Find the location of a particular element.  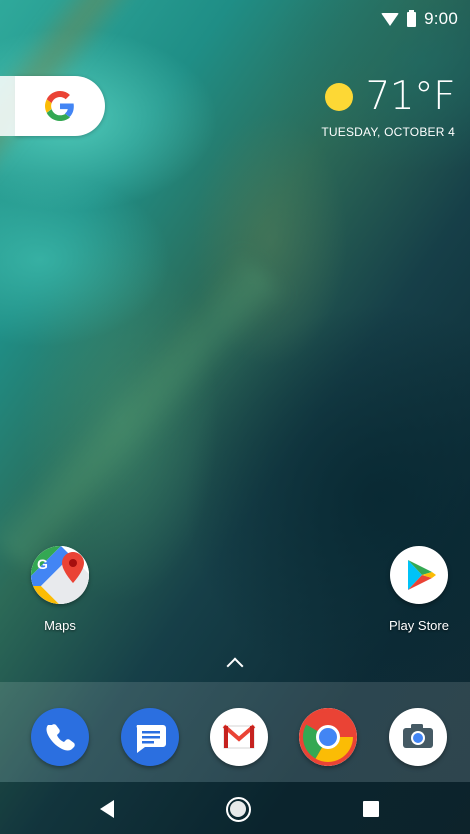

google-icon is located at coordinates (59, 106).